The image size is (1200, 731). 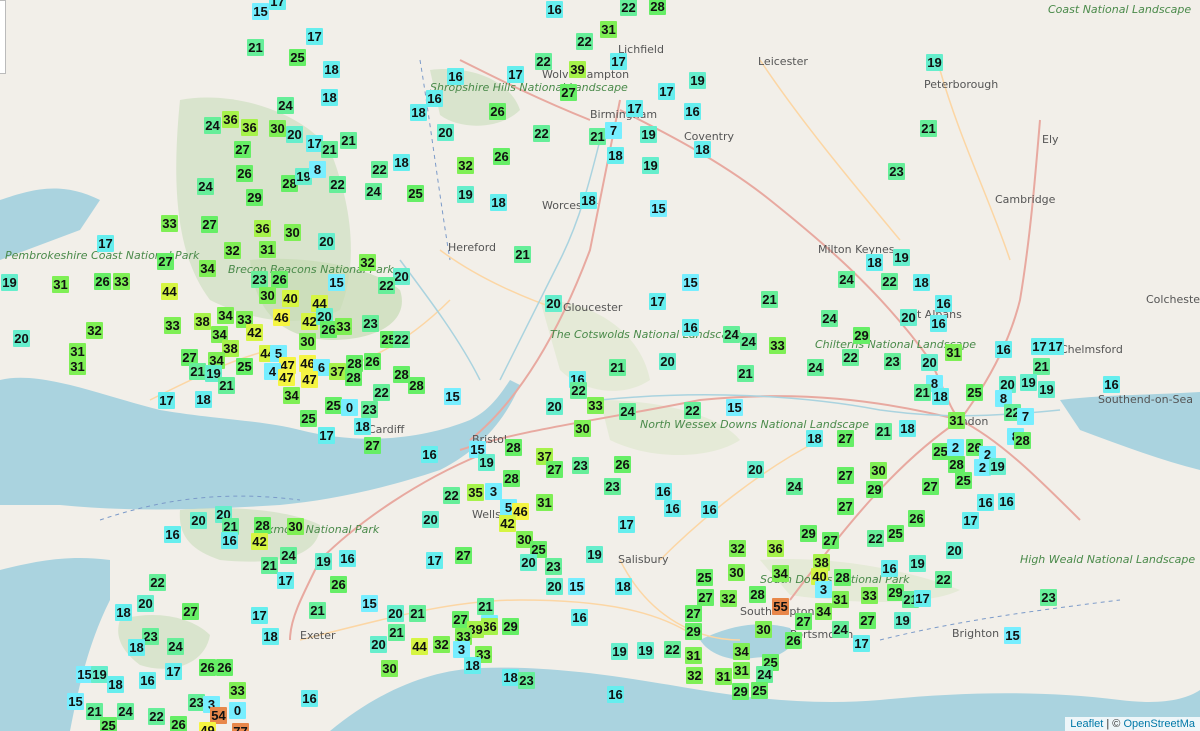 What do you see at coordinates (262, 228) in the screenshot?
I see `map-marker: 36` at bounding box center [262, 228].